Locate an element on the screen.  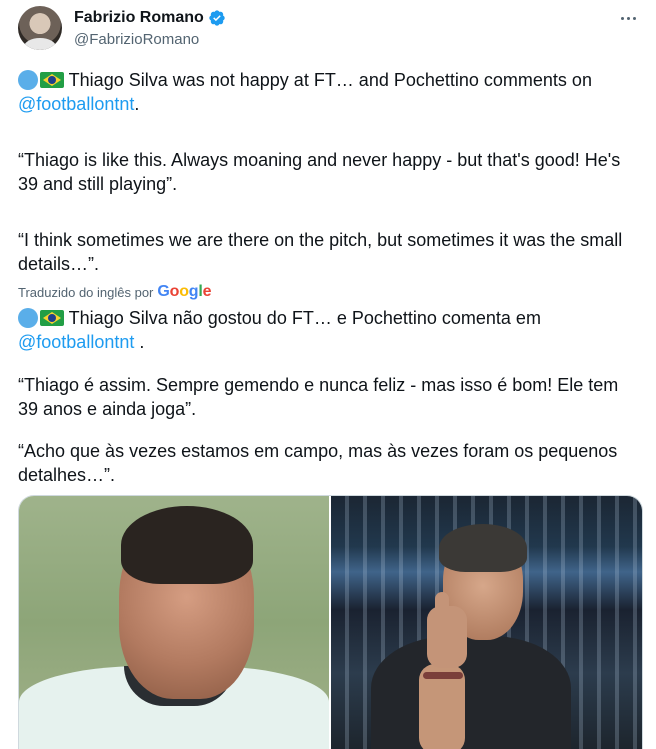
translation-label: Traduzido do inglês por is located at coordinates (86, 292).